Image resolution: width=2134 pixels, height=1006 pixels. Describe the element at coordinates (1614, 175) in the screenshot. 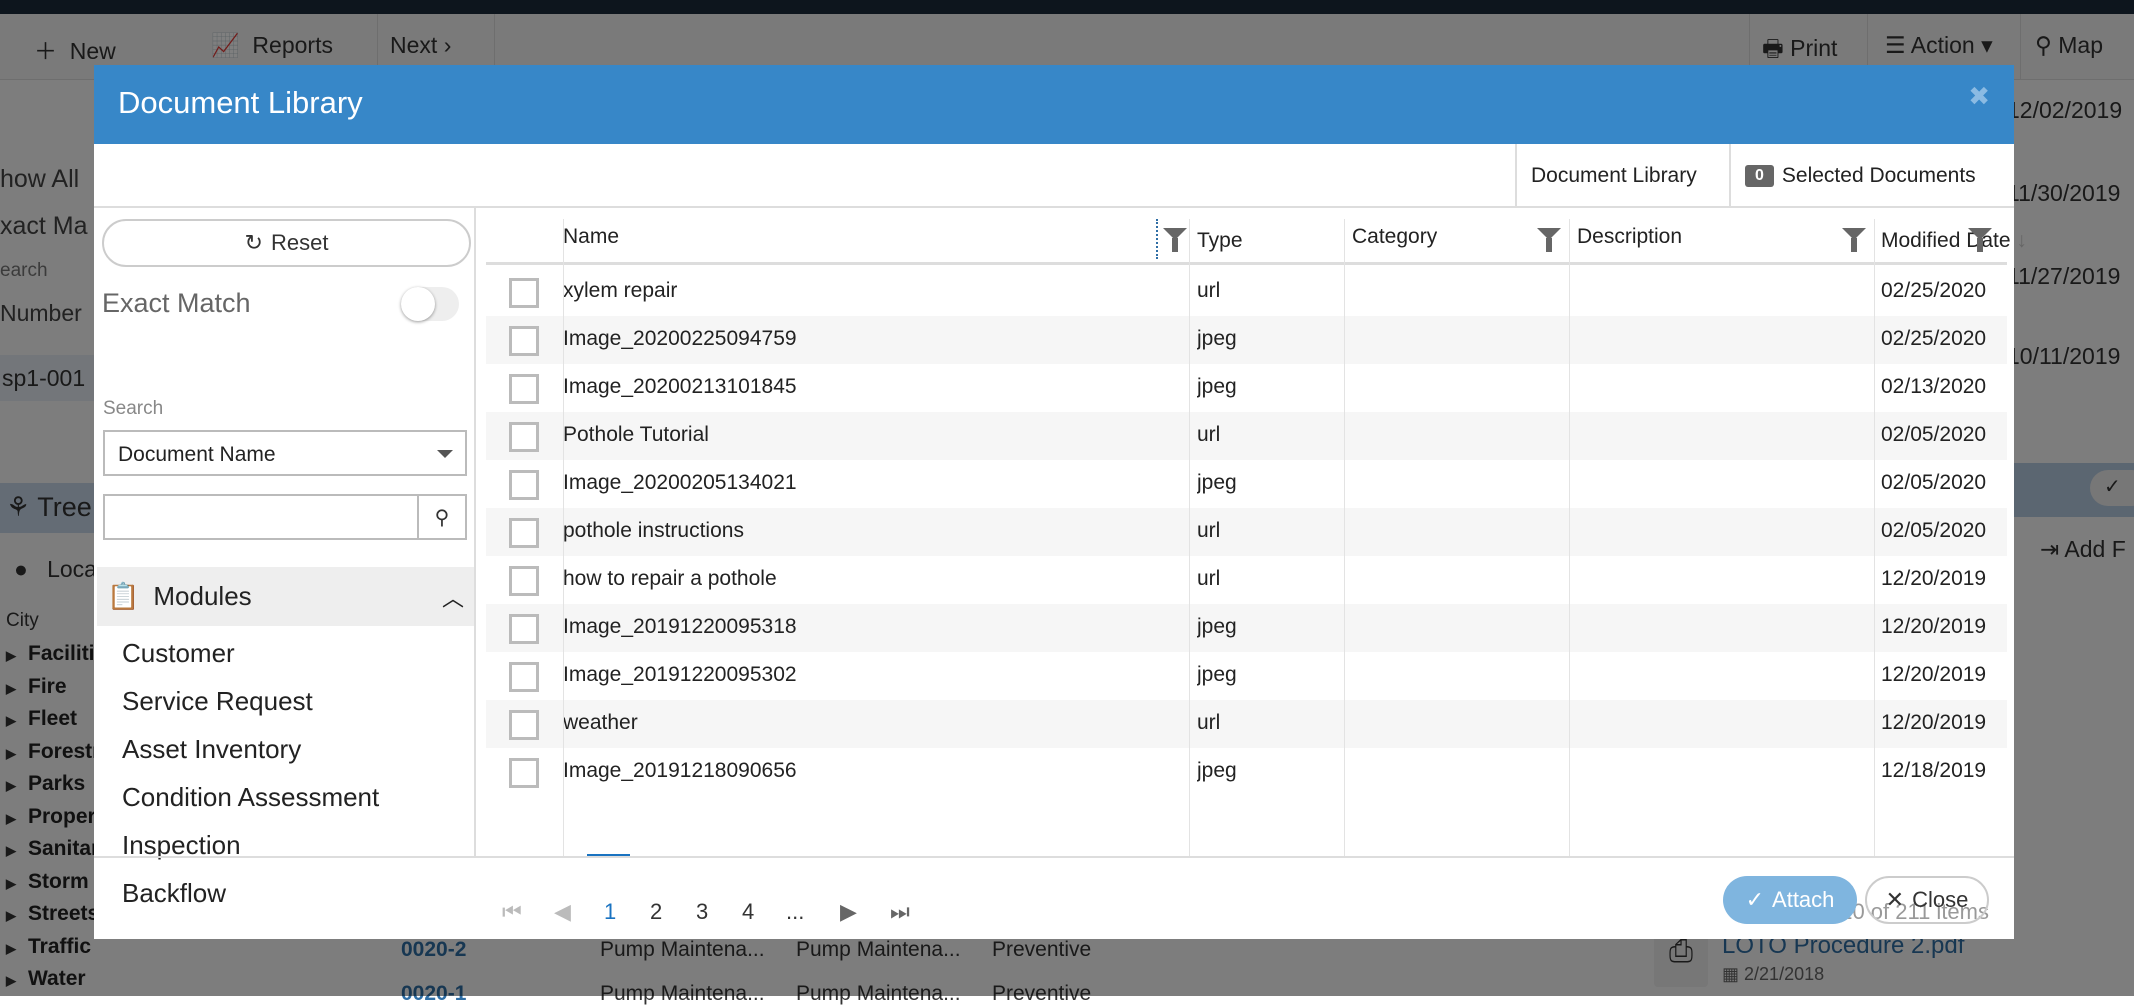

I see `tab-label: Document Library` at that location.